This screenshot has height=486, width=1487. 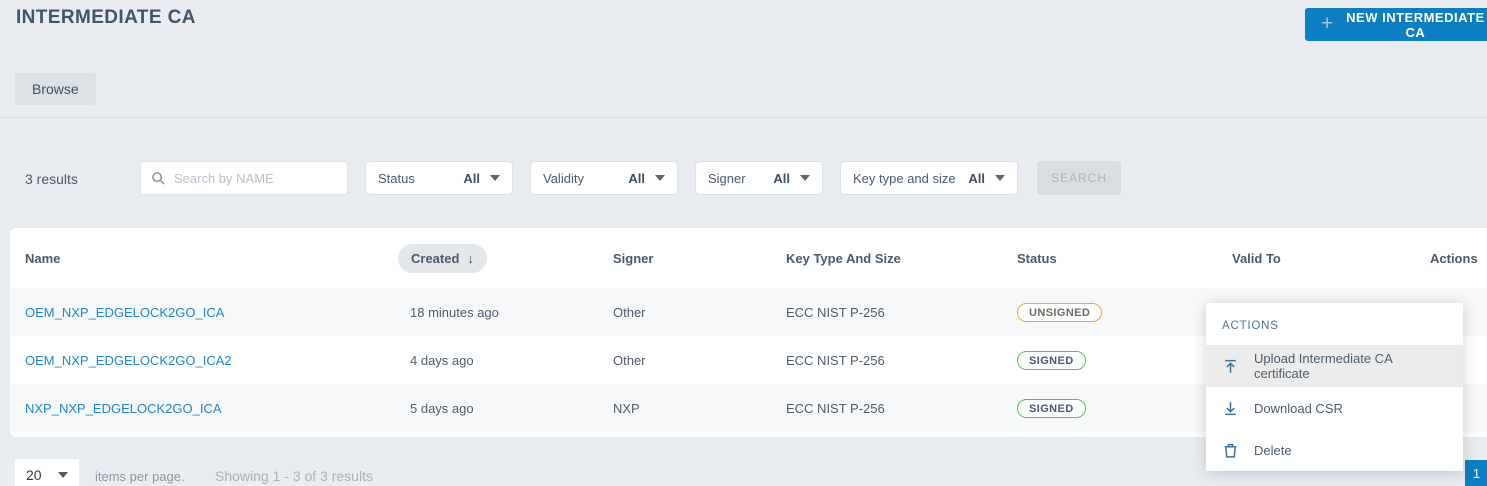 What do you see at coordinates (454, 312) in the screenshot?
I see `created-cell: 18 minutes ago` at bounding box center [454, 312].